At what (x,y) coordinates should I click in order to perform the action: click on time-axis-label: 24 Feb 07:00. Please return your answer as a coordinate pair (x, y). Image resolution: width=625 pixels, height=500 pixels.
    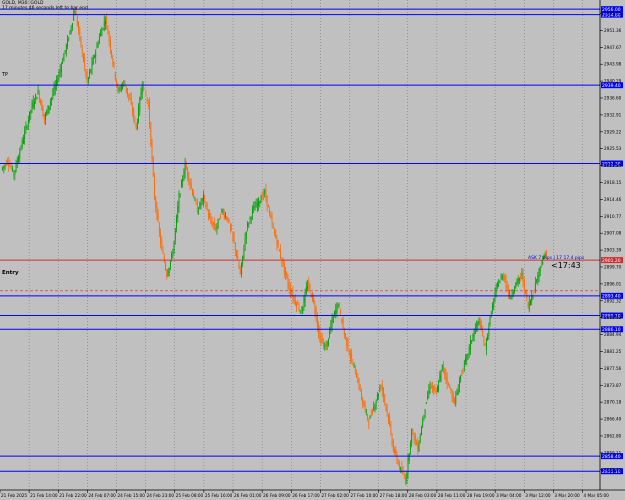
    Looking at the image, I should click on (102, 495).